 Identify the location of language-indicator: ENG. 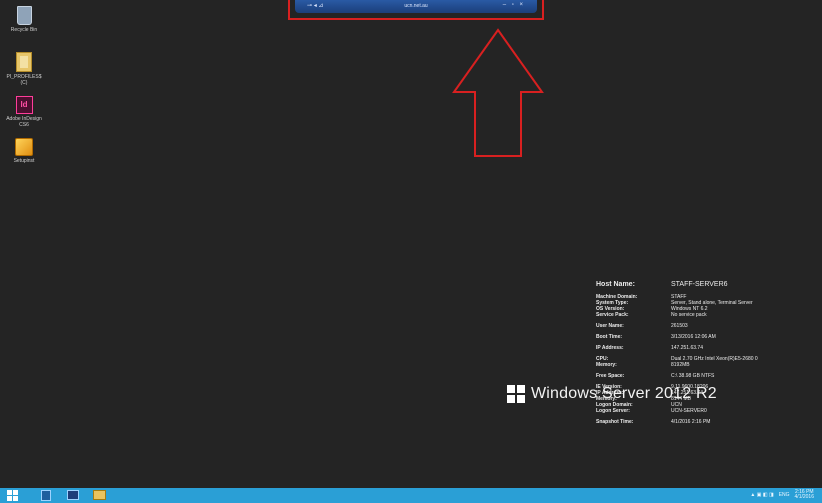
(784, 495).